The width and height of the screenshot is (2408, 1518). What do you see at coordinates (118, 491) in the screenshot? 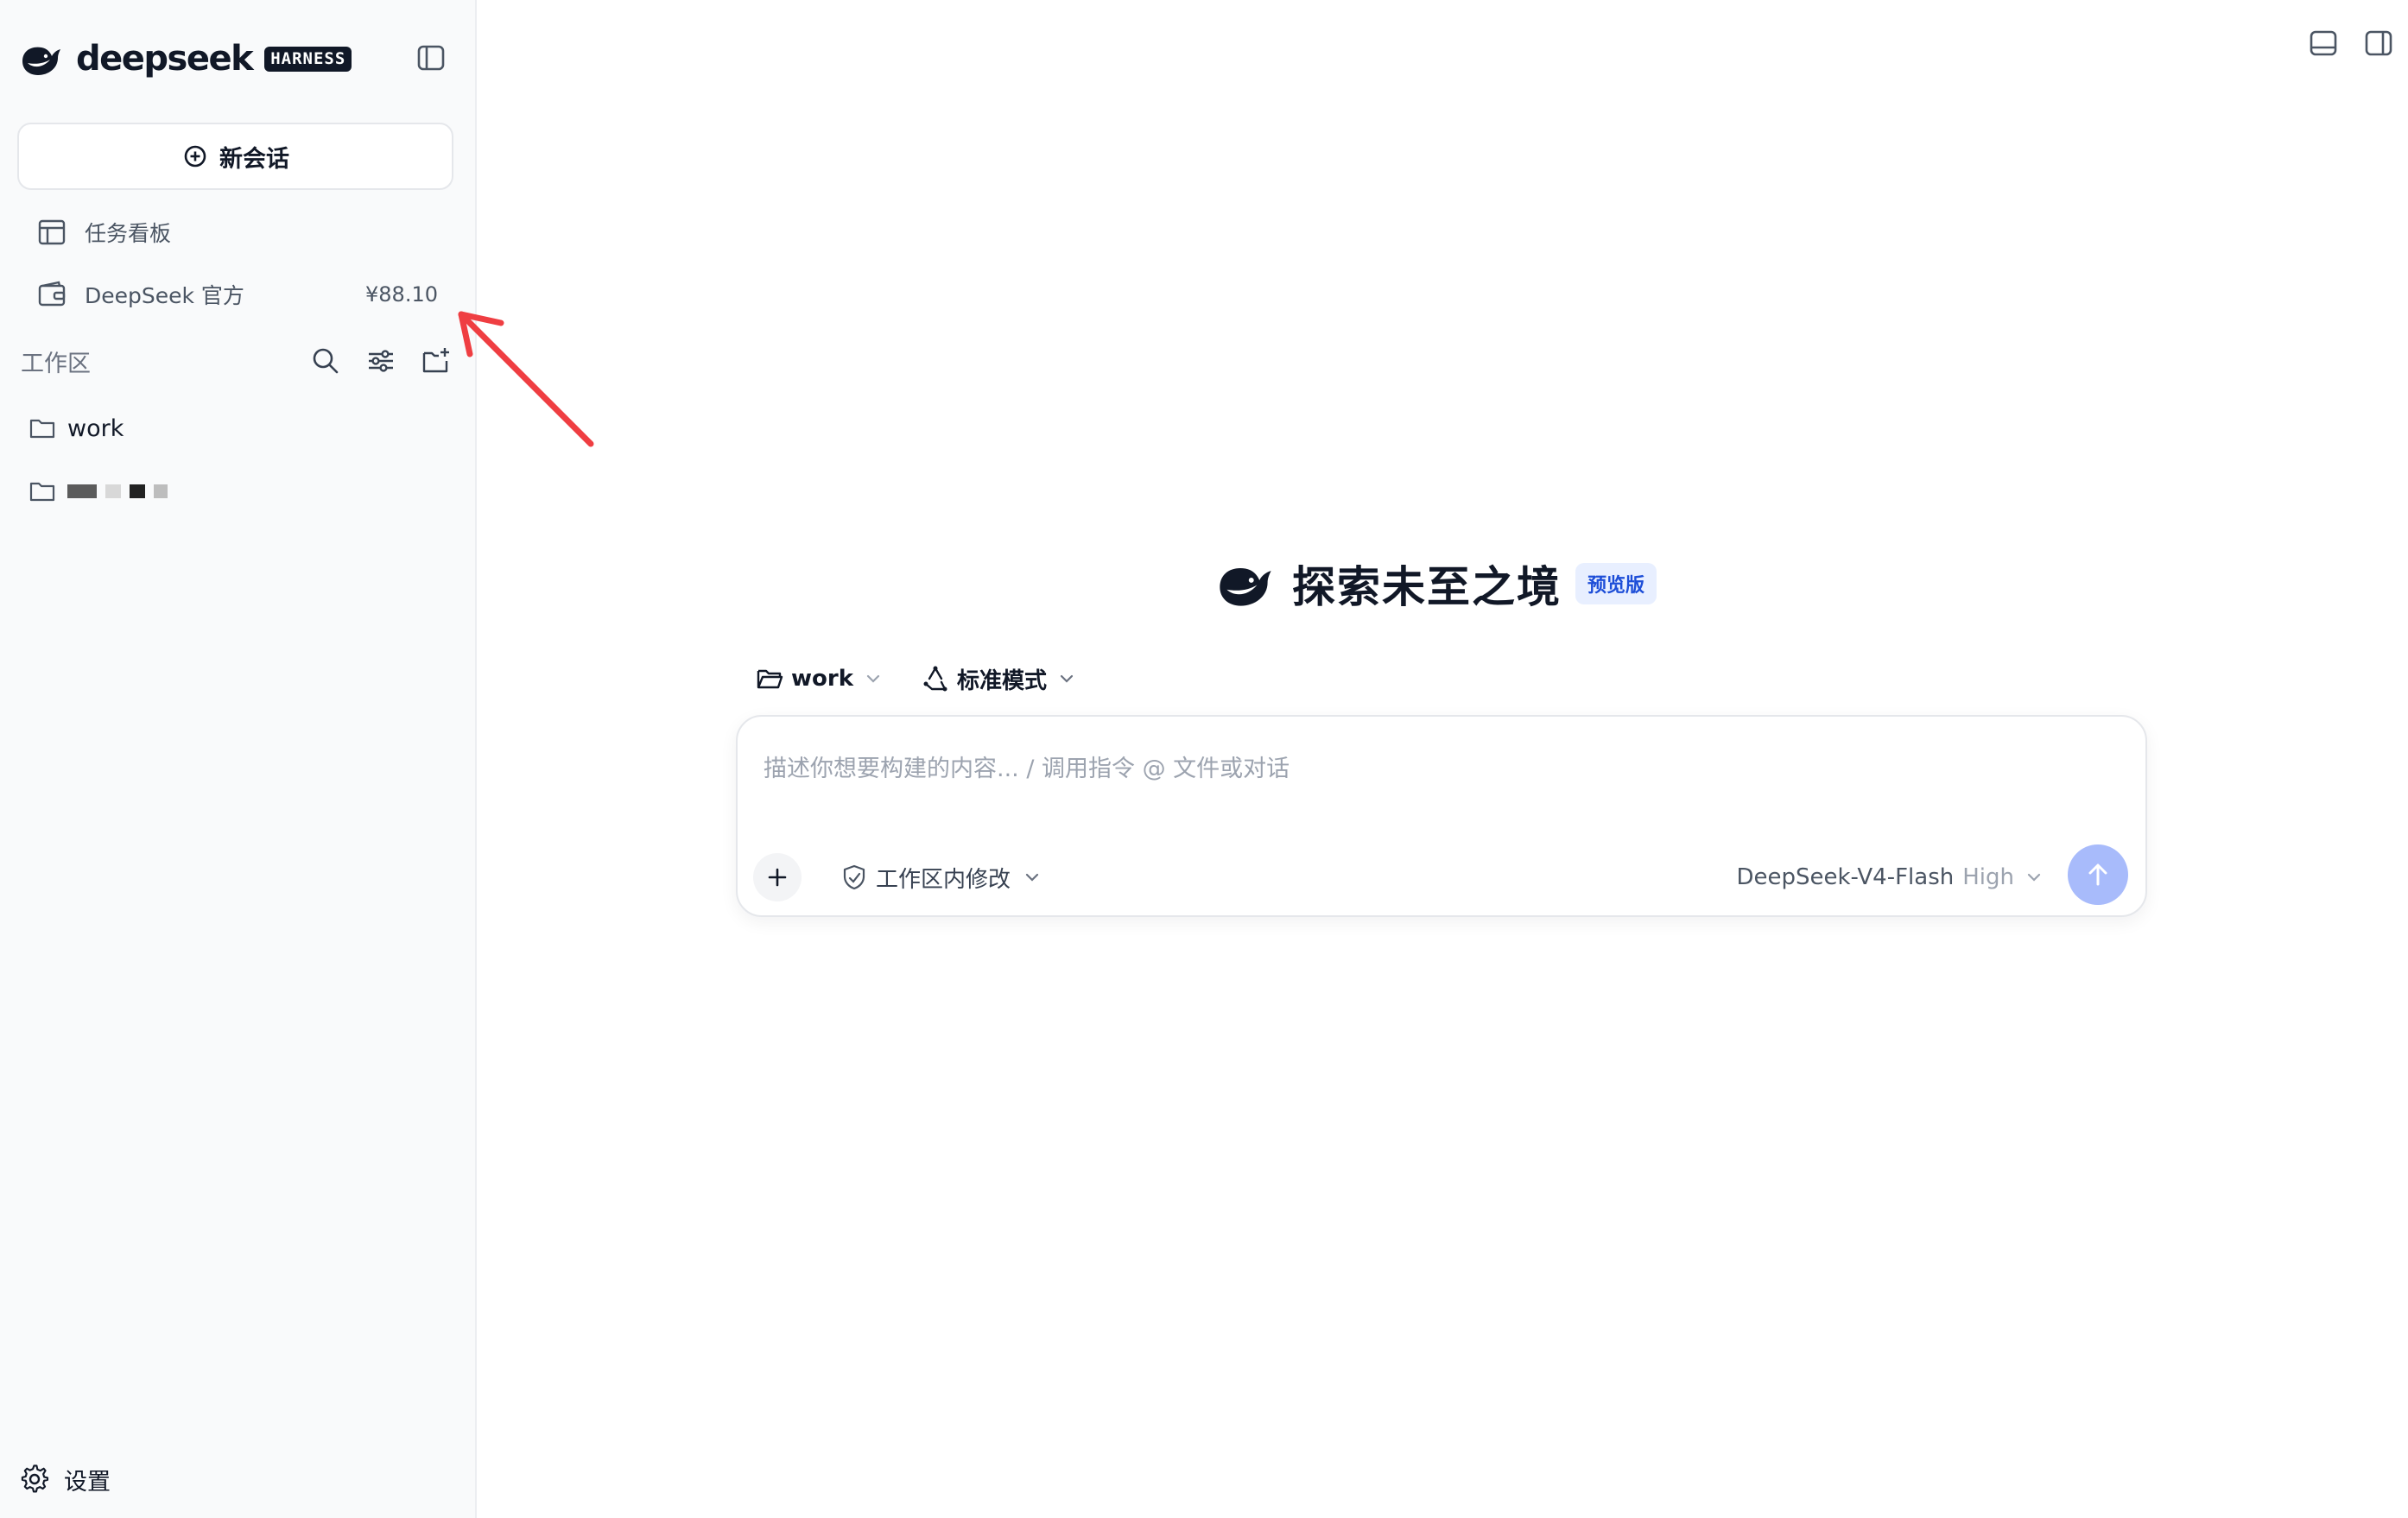
I see `redacted-folder-name` at bounding box center [118, 491].